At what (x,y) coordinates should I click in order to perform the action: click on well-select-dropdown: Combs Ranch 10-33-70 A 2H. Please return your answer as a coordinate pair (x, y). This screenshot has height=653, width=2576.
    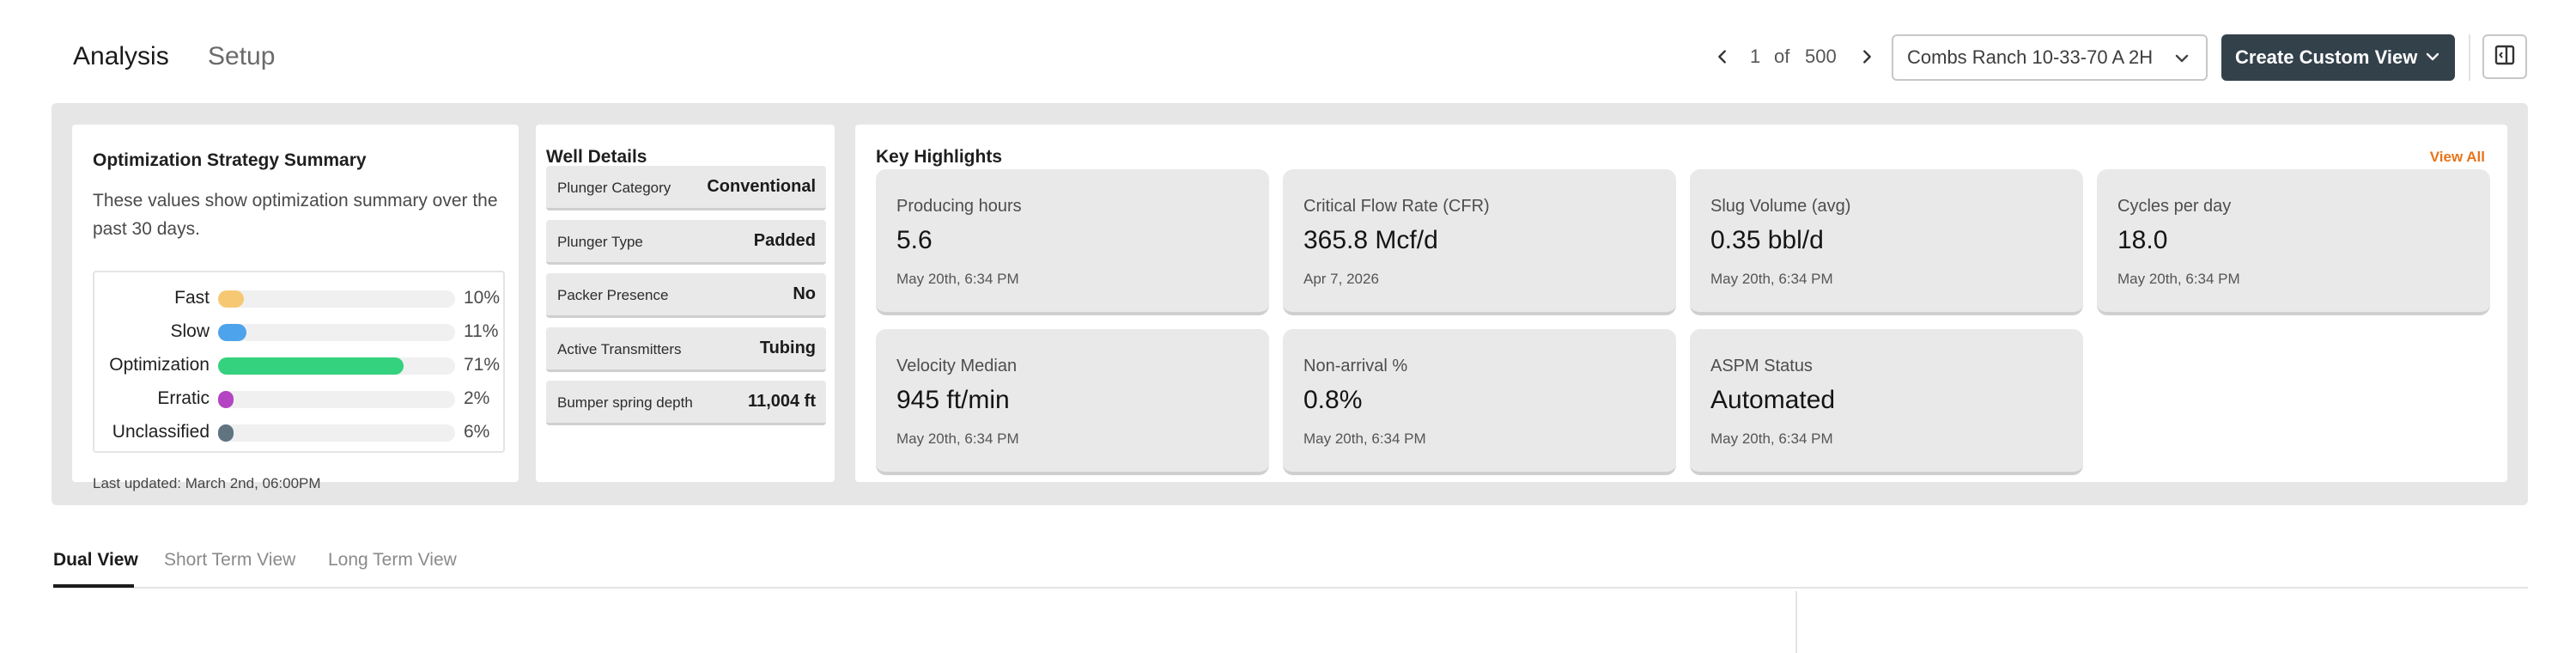
    Looking at the image, I should click on (2050, 57).